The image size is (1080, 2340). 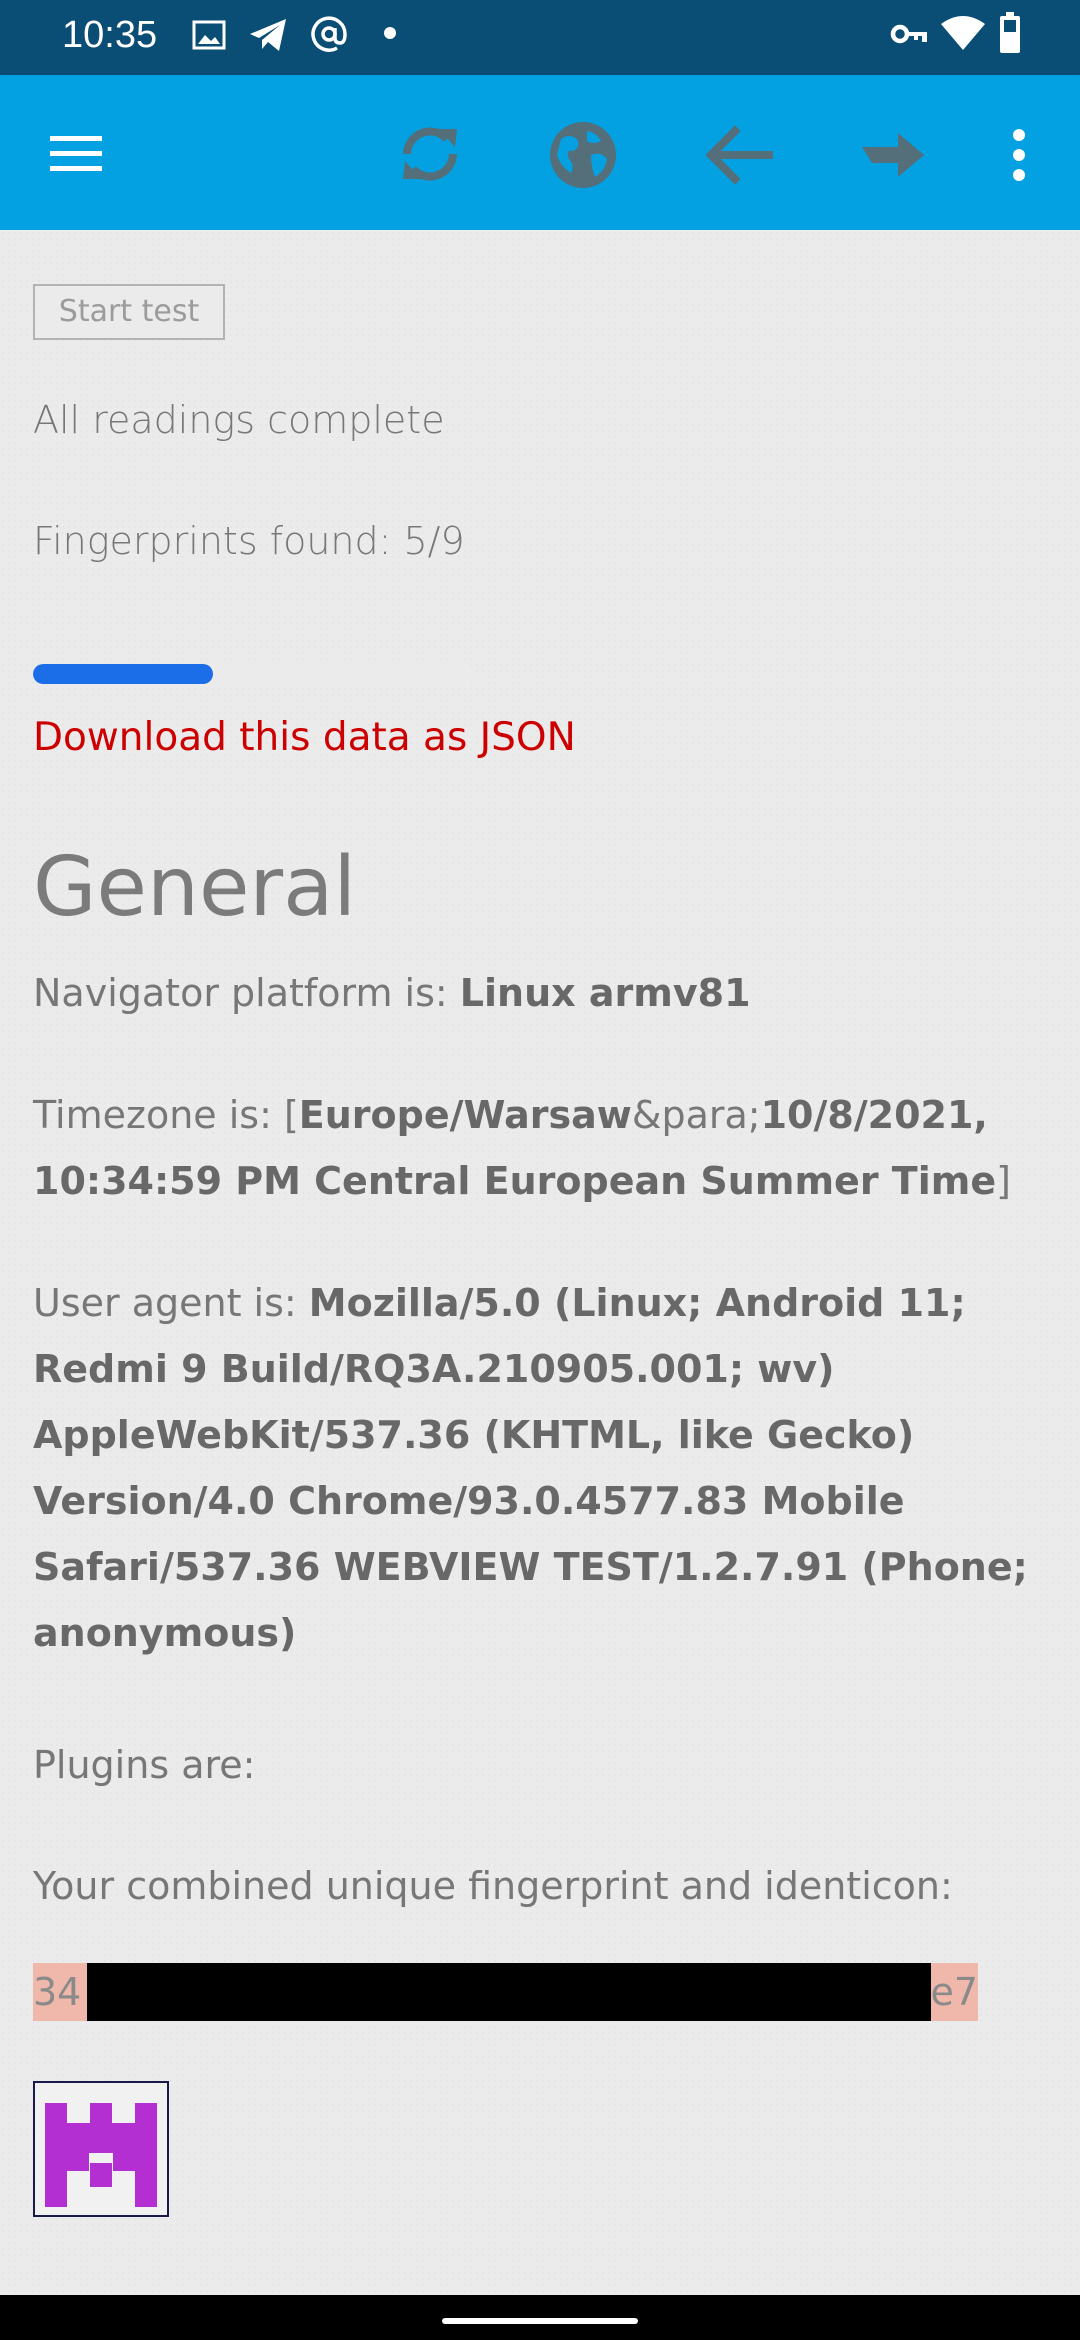 What do you see at coordinates (268, 35) in the screenshot?
I see `telegram-icon` at bounding box center [268, 35].